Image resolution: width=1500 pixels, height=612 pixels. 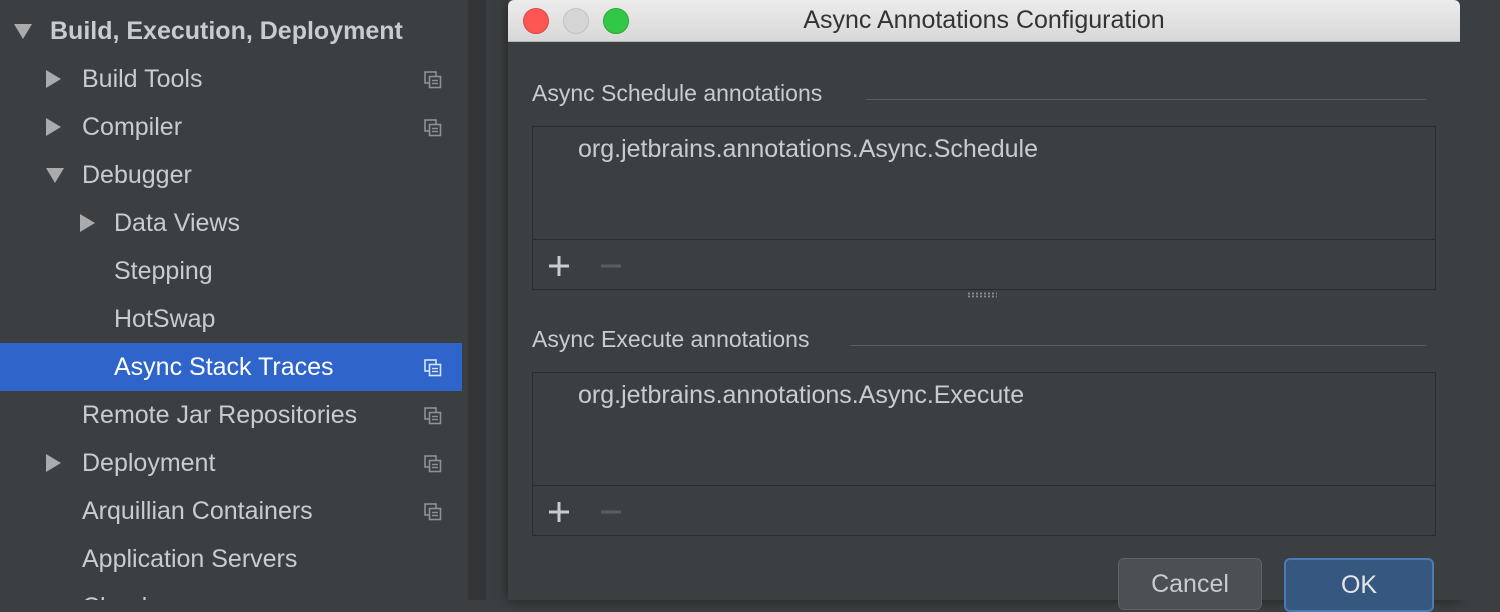 I want to click on tree-item-debugger: Debugger, so click(x=231, y=175).